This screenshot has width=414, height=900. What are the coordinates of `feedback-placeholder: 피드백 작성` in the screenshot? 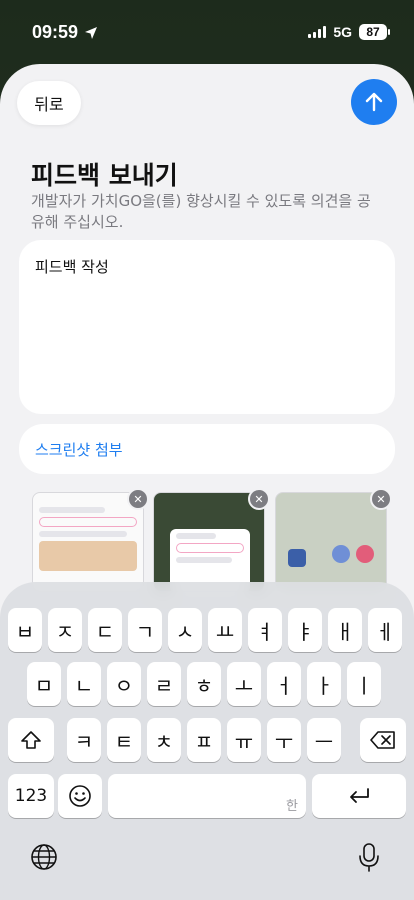 It's located at (72, 267).